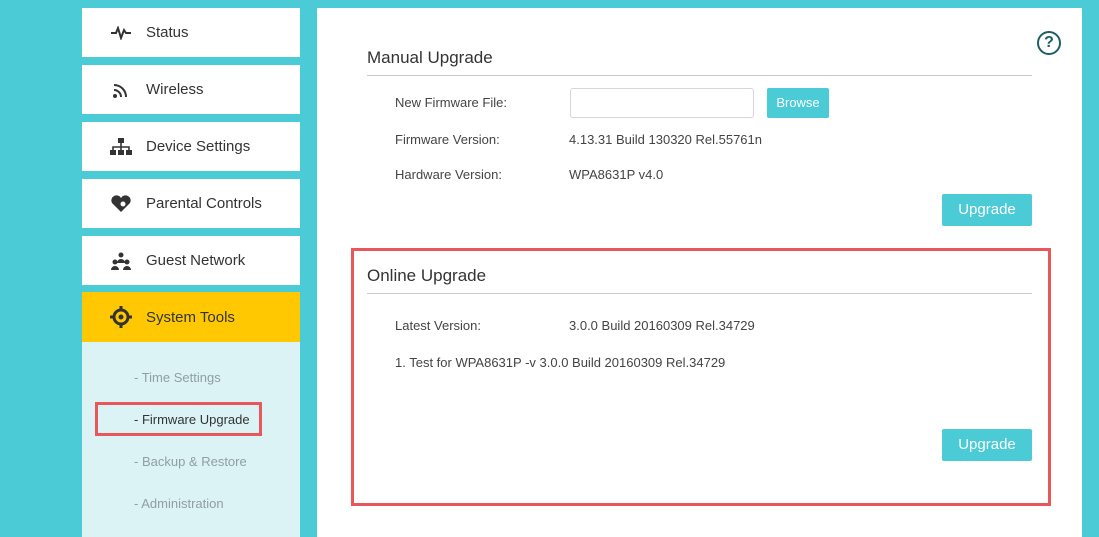  Describe the element at coordinates (190, 462) in the screenshot. I see `submenu-backup-restore: - Backup & Restore` at that location.